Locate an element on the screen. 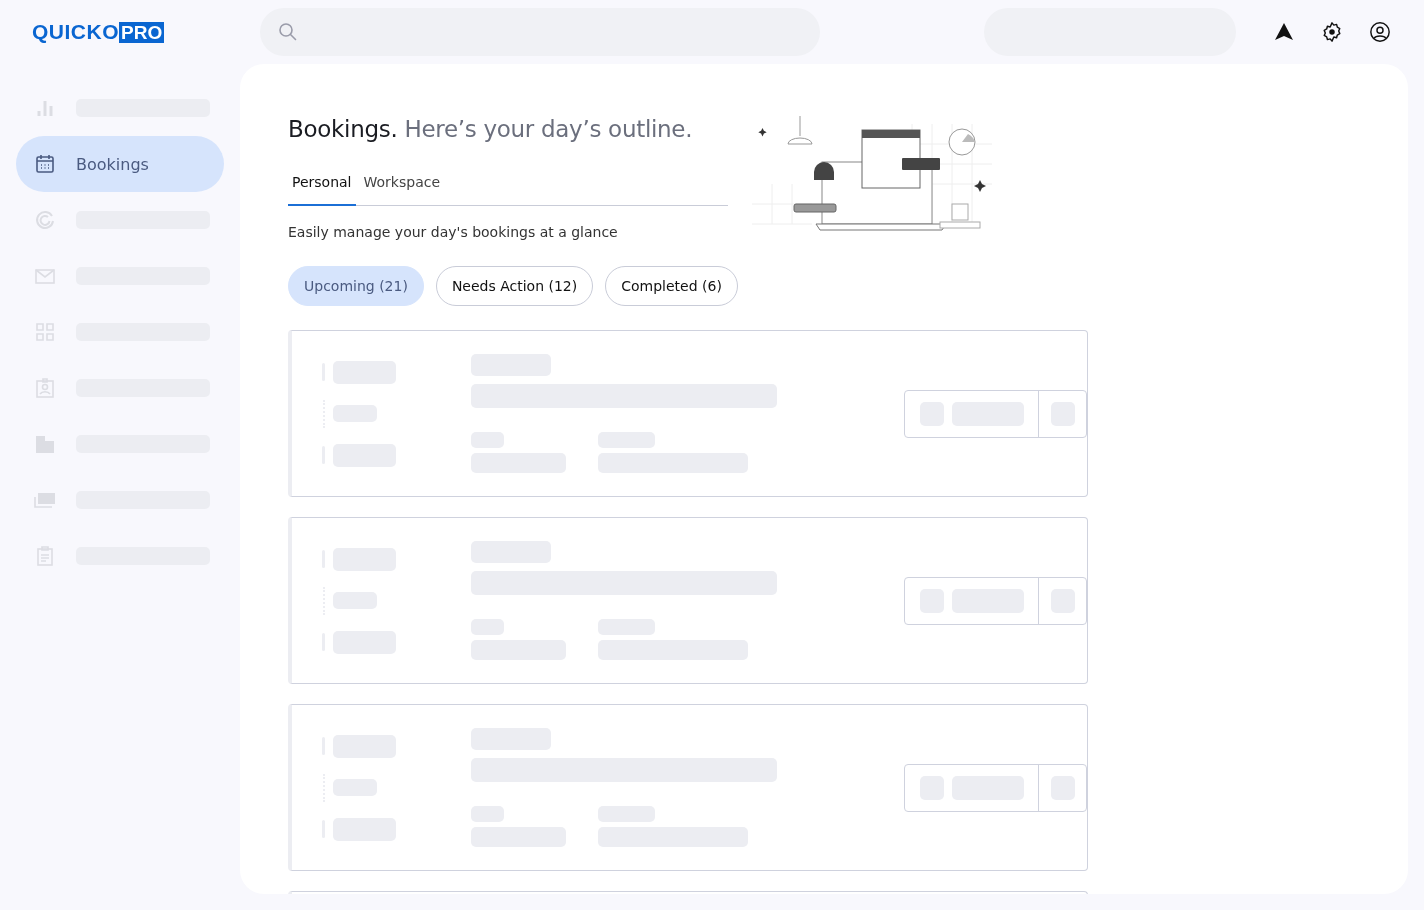 The height and width of the screenshot is (910, 1424). grid-icon is located at coordinates (45, 332).